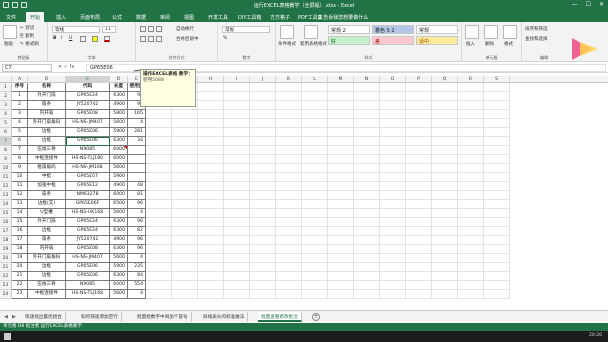  What do you see at coordinates (6, 168) in the screenshot?
I see `row-header: 10` at bounding box center [6, 168].